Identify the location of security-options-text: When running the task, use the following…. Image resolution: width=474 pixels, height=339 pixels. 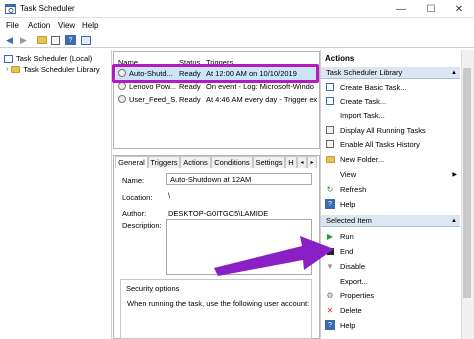
(218, 303).